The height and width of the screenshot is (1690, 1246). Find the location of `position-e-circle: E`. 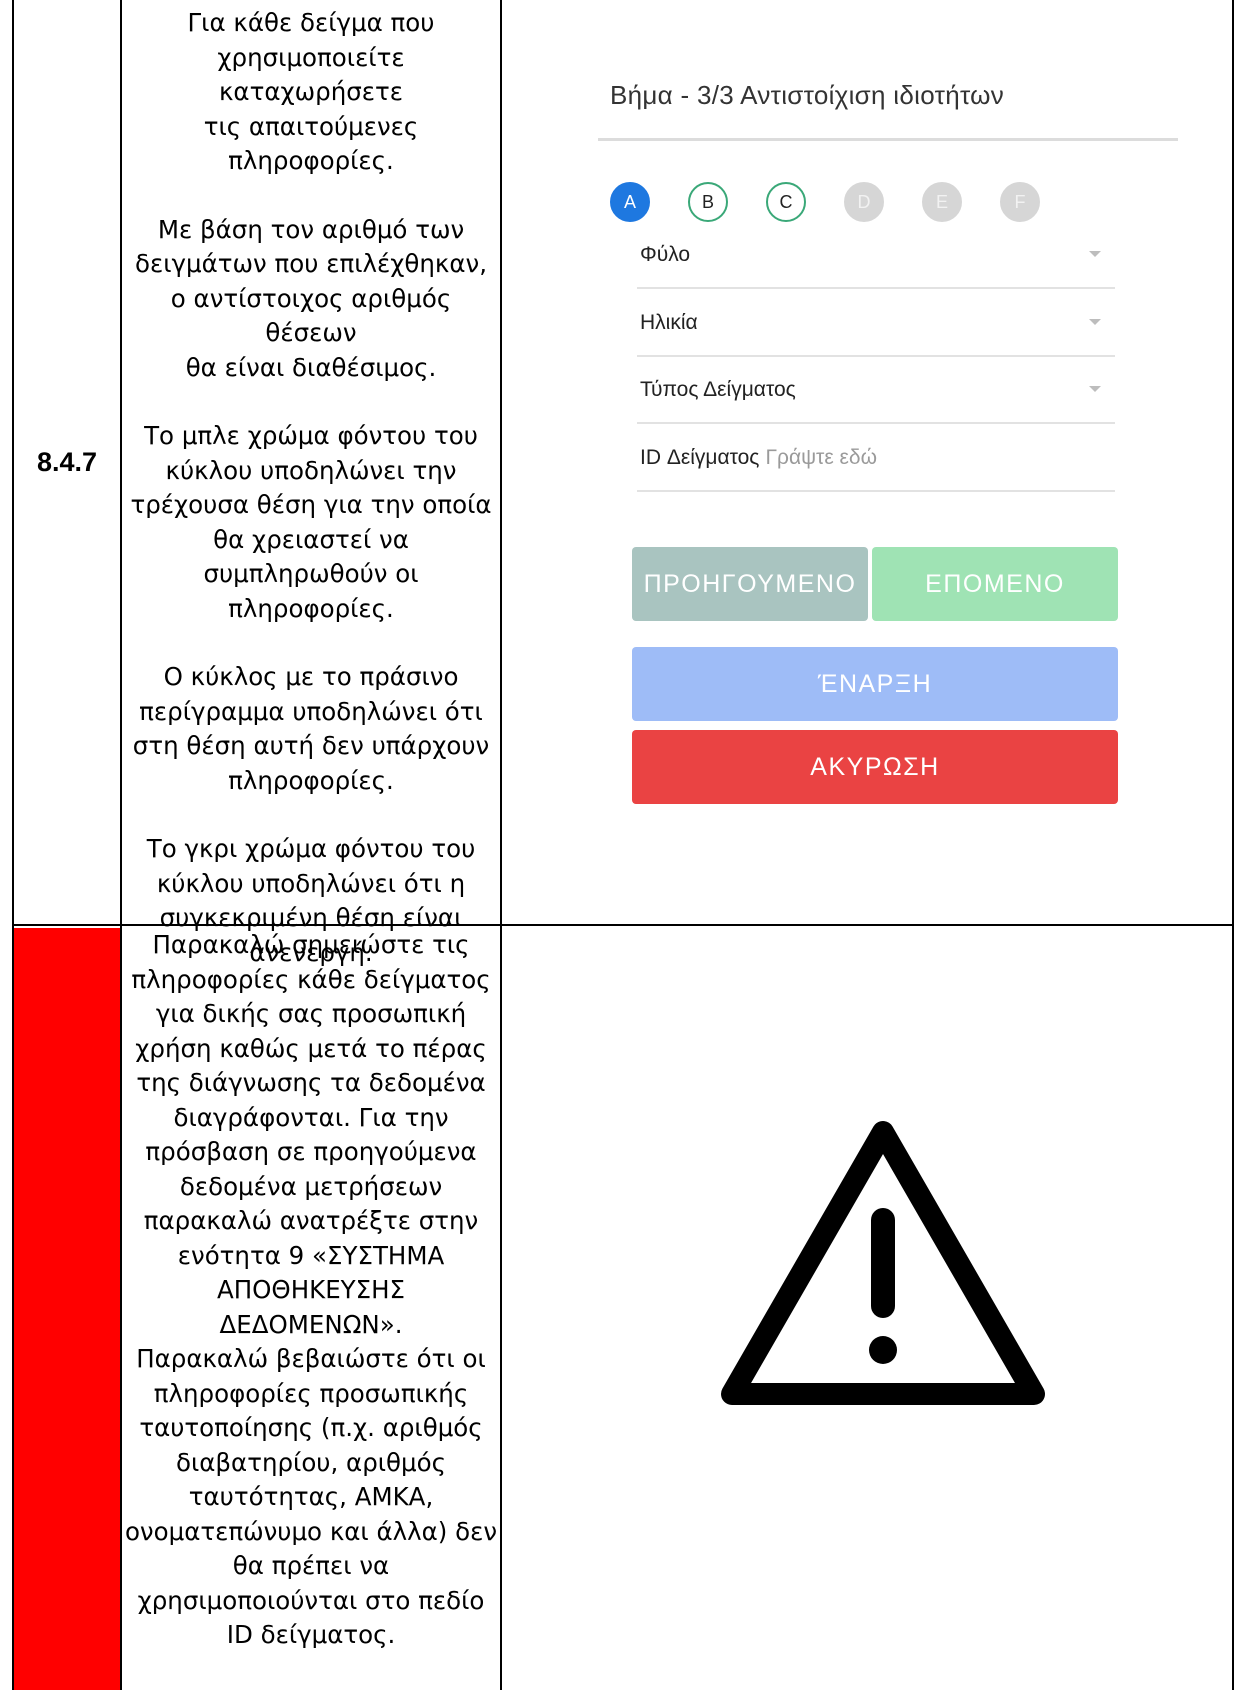

position-e-circle: E is located at coordinates (942, 202).